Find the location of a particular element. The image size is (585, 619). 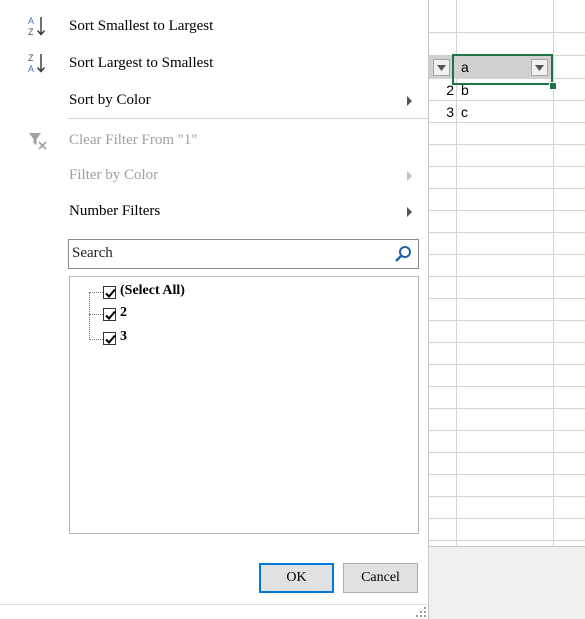

cancel-button: Cancel is located at coordinates (380, 578).